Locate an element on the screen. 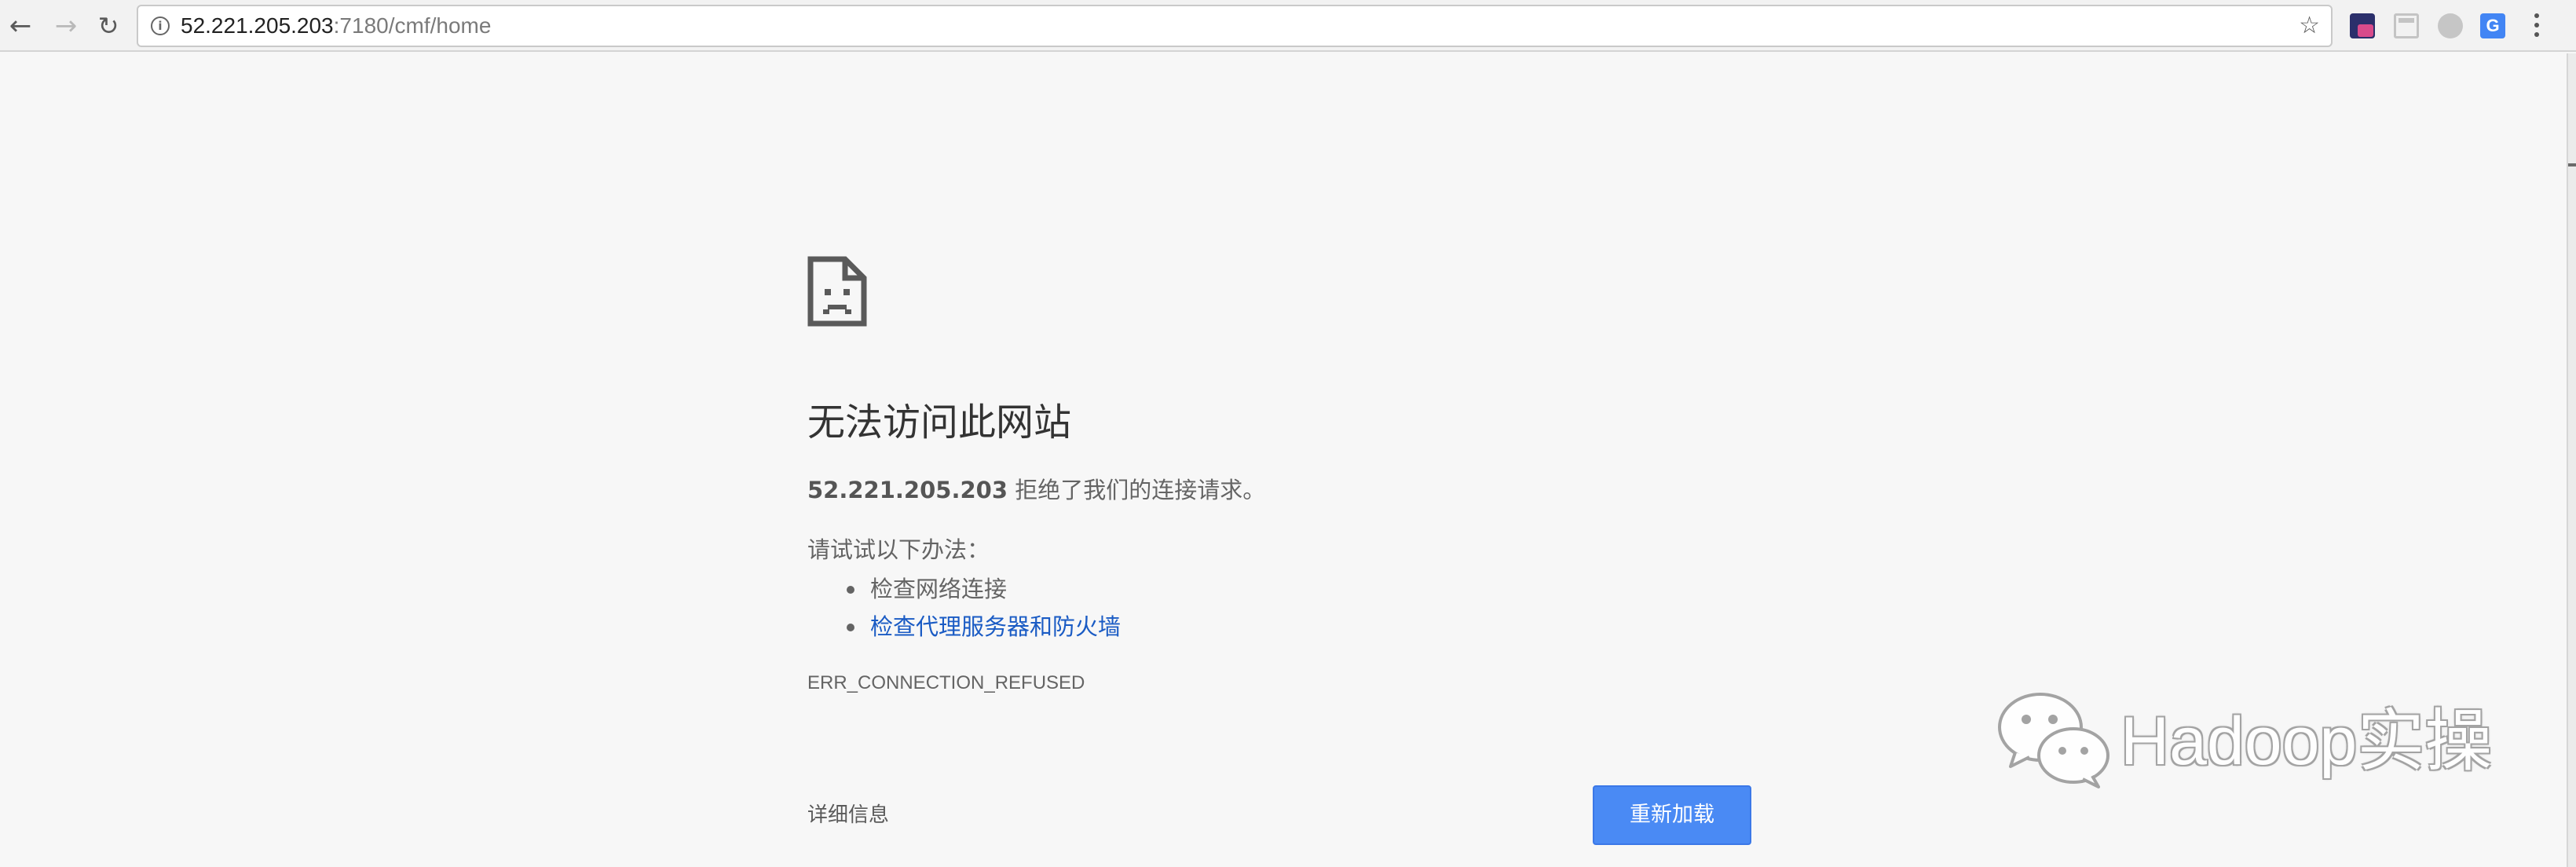 This screenshot has width=2576, height=867. sad-document-icon is located at coordinates (837, 291).